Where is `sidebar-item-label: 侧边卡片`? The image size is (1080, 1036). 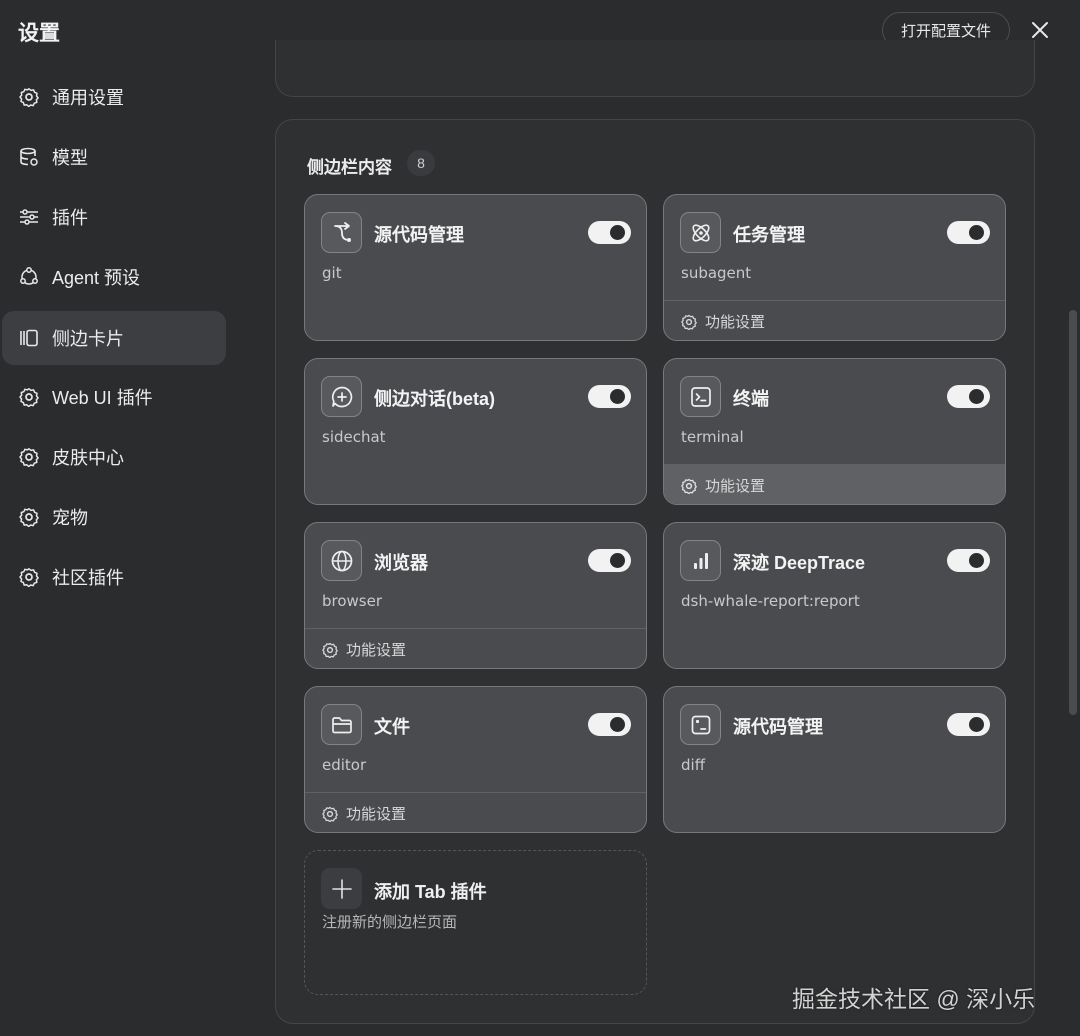
sidebar-item-label: 侧边卡片 is located at coordinates (88, 339).